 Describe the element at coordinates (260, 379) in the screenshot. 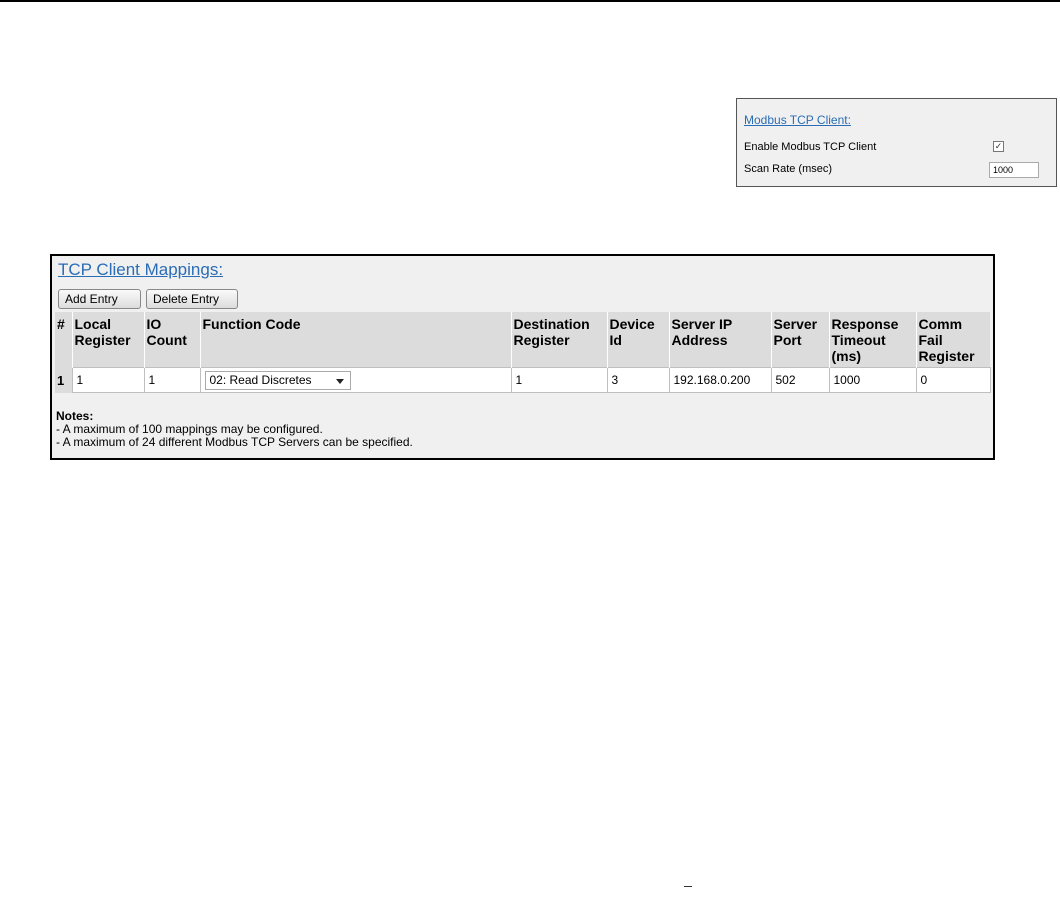

I see `function-code-value: 02: Read Discretes` at that location.